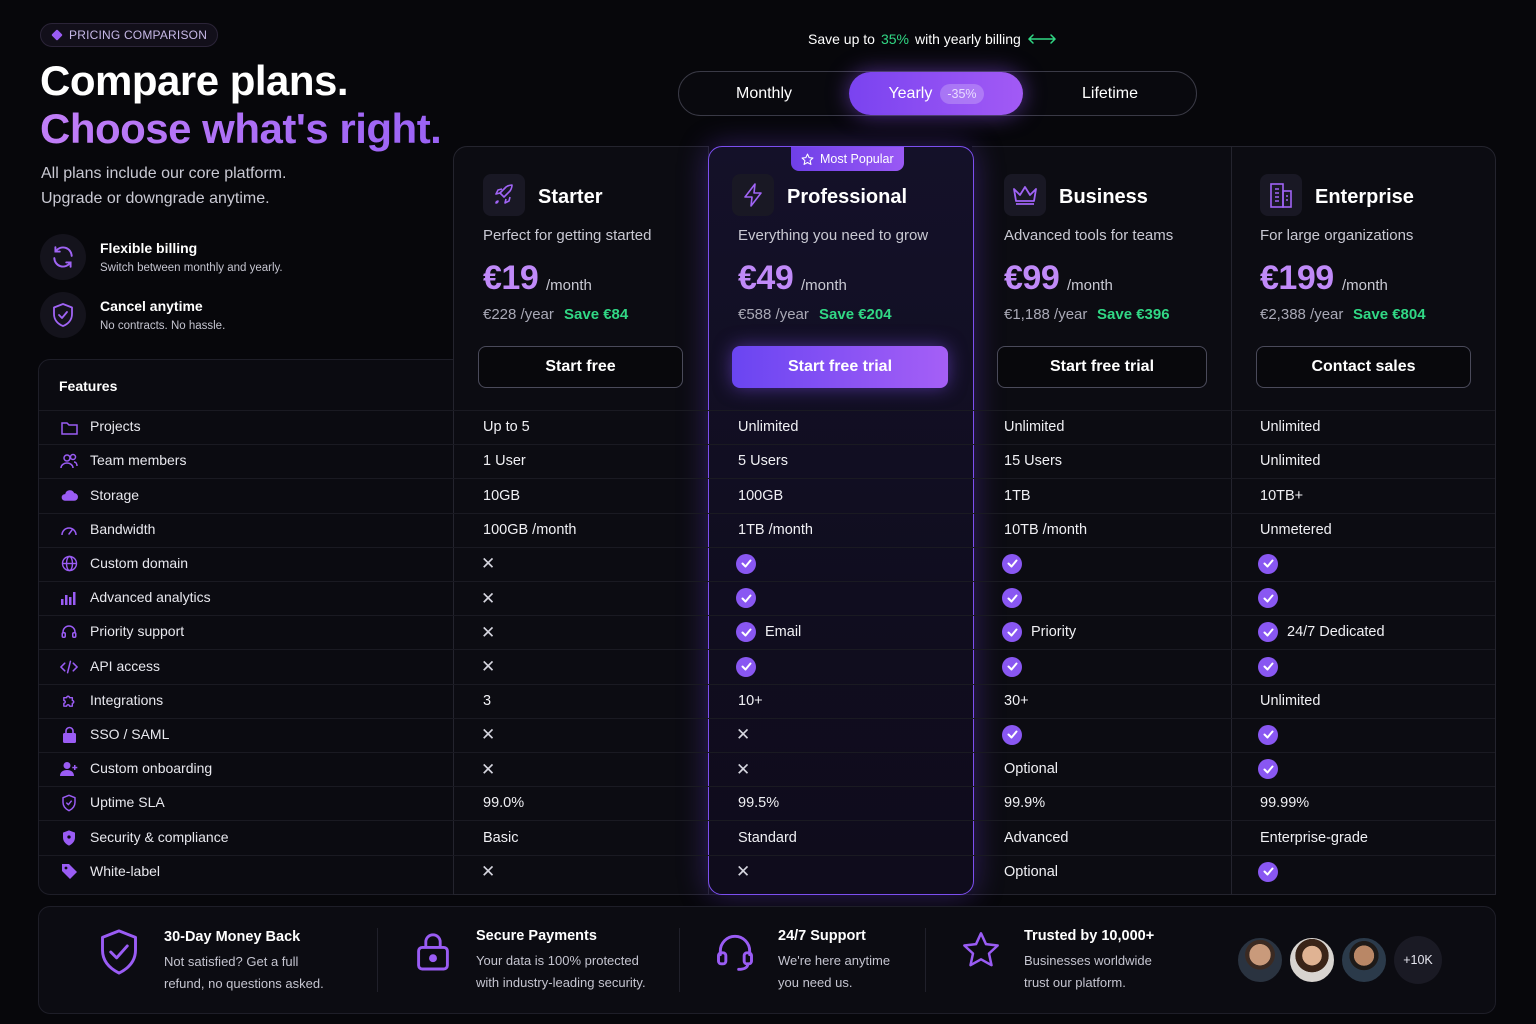 The image size is (1536, 1024). What do you see at coordinates (1282, 495) in the screenshot?
I see `cell-value: 10TB+` at bounding box center [1282, 495].